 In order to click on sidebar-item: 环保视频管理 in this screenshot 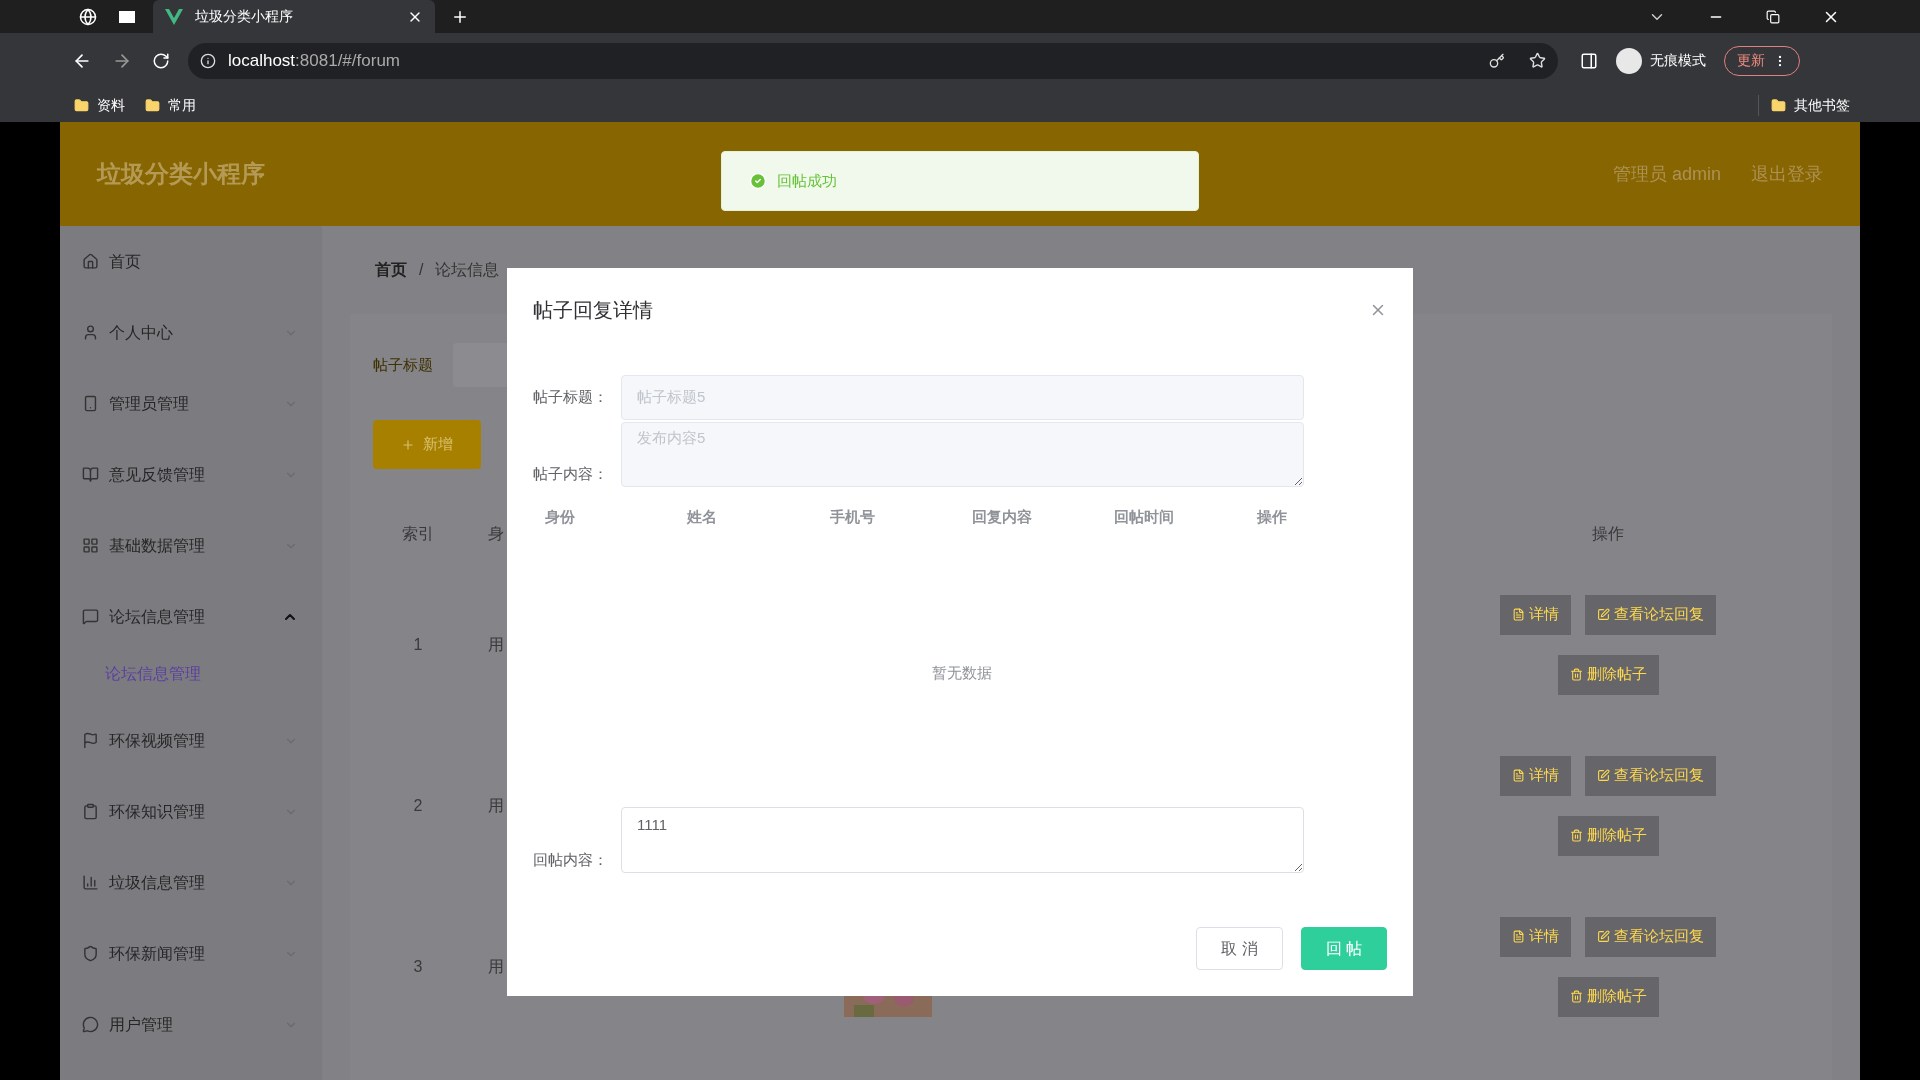, I will do `click(191, 740)`.